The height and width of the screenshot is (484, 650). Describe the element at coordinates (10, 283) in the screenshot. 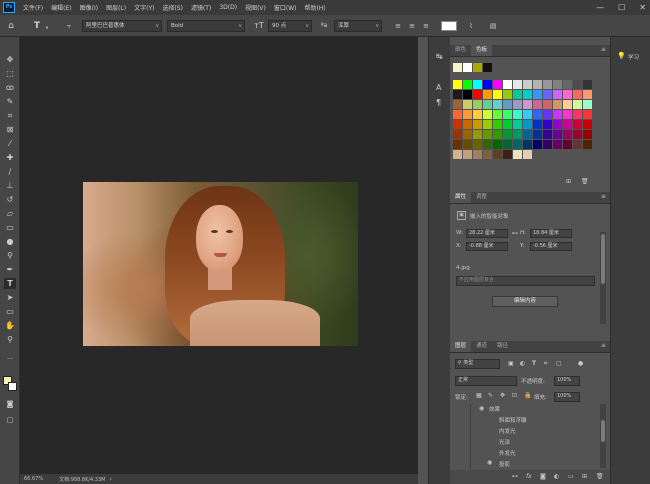

I see `type-tool-icon: T` at that location.